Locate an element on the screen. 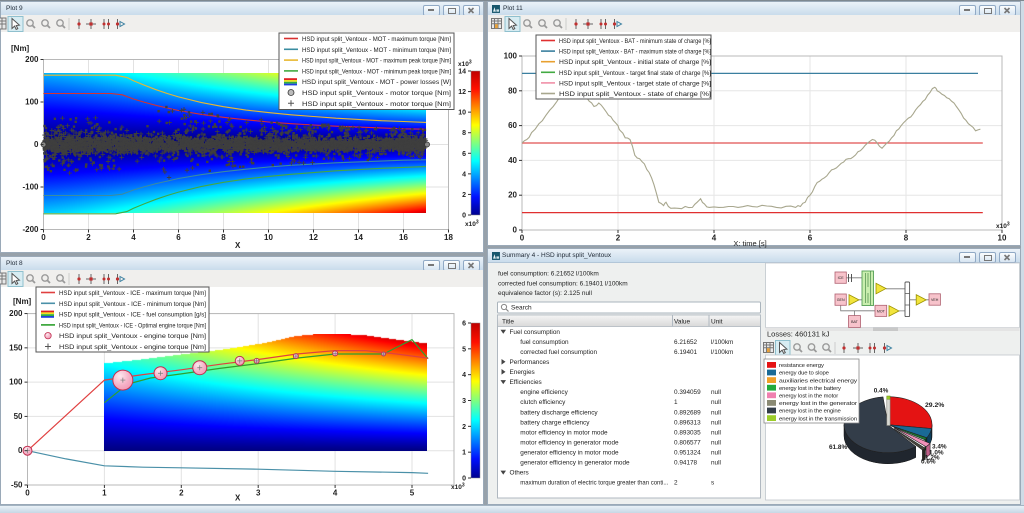 The width and height of the screenshot is (1024, 513). svg-text: 16 is located at coordinates (403, 237).